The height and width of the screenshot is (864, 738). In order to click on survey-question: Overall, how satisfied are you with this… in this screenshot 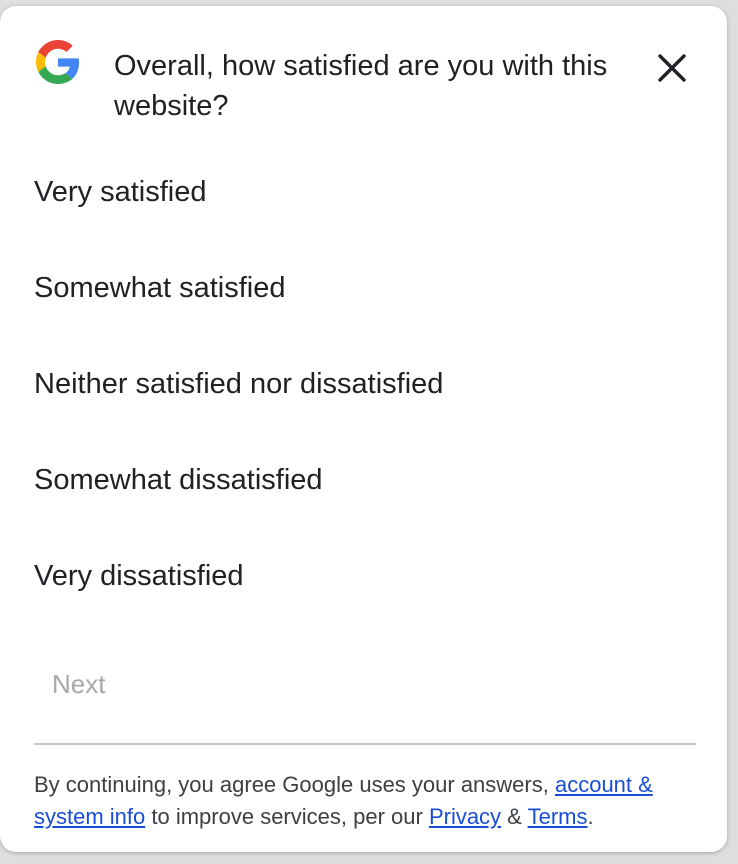, I will do `click(361, 86)`.